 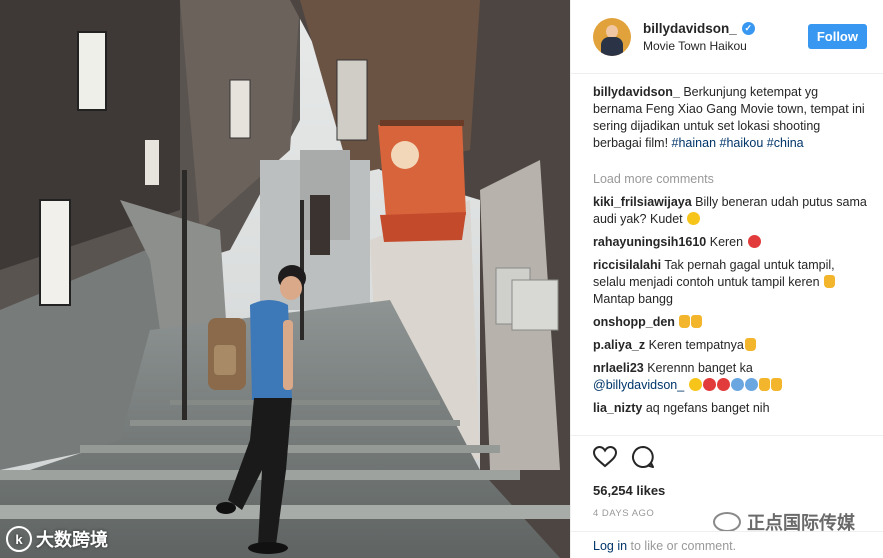 What do you see at coordinates (638, 385) in the screenshot?
I see `comment-mention: @billydavidson_` at bounding box center [638, 385].